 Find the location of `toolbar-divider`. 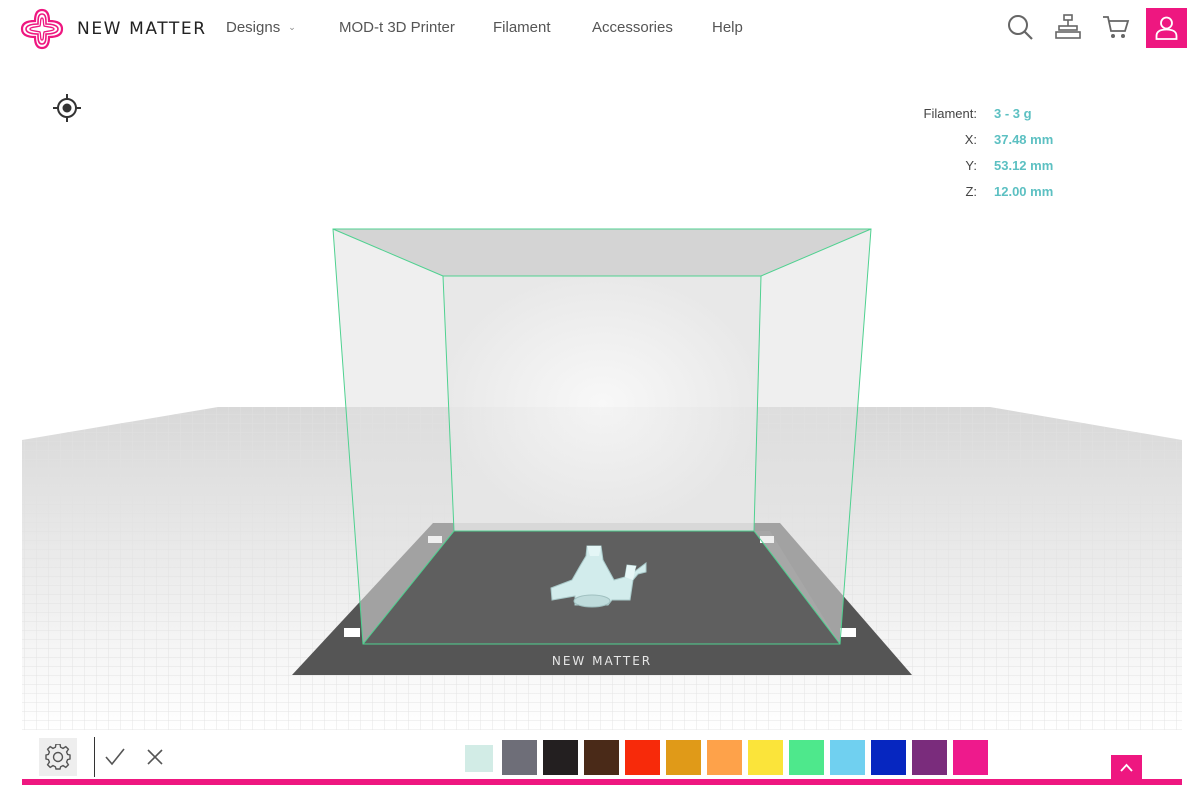

toolbar-divider is located at coordinates (94, 757).